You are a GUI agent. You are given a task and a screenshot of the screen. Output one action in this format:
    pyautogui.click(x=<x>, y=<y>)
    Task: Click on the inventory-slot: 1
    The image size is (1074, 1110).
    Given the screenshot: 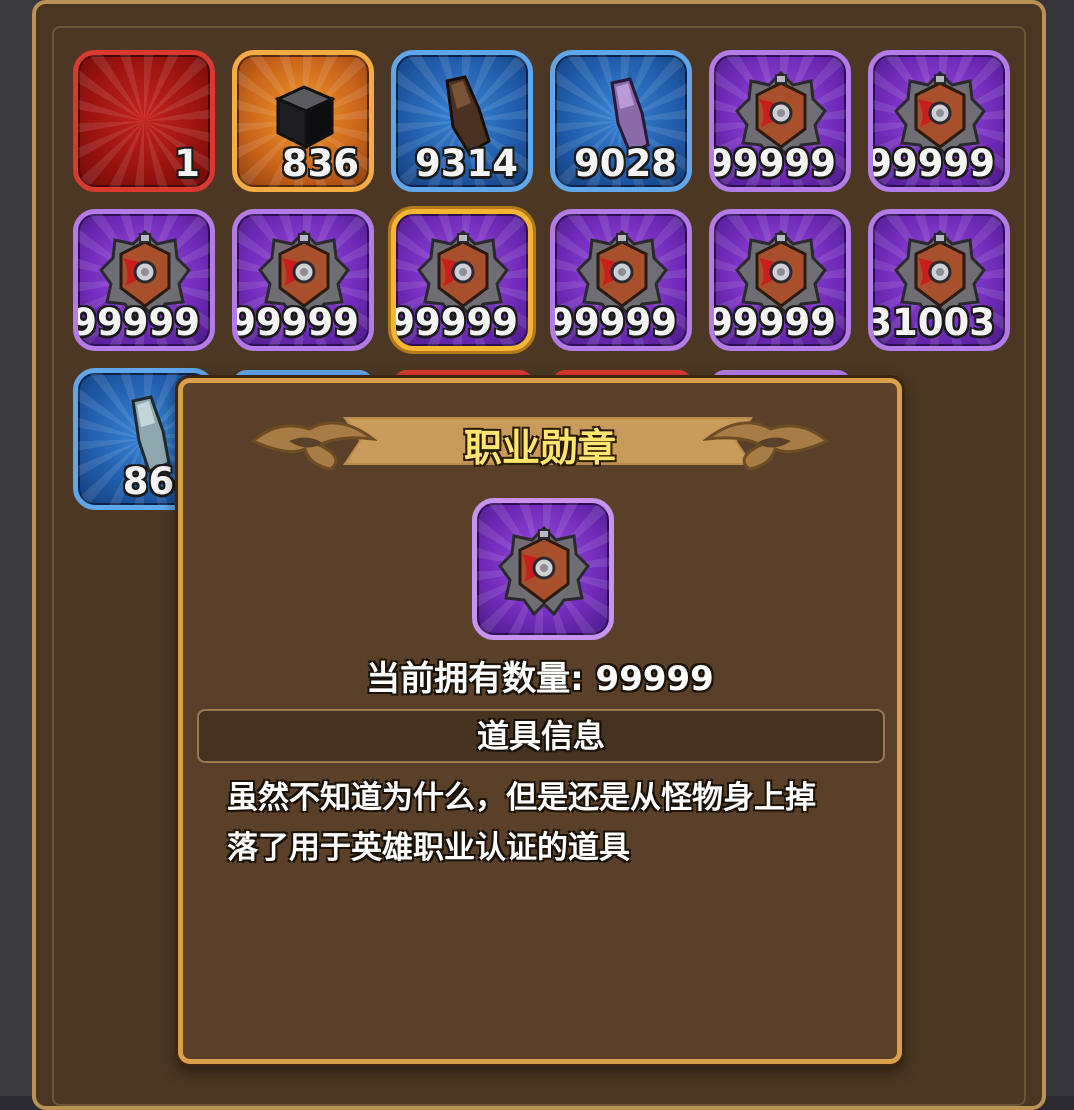 What is the action you would take?
    pyautogui.click(x=144, y=121)
    